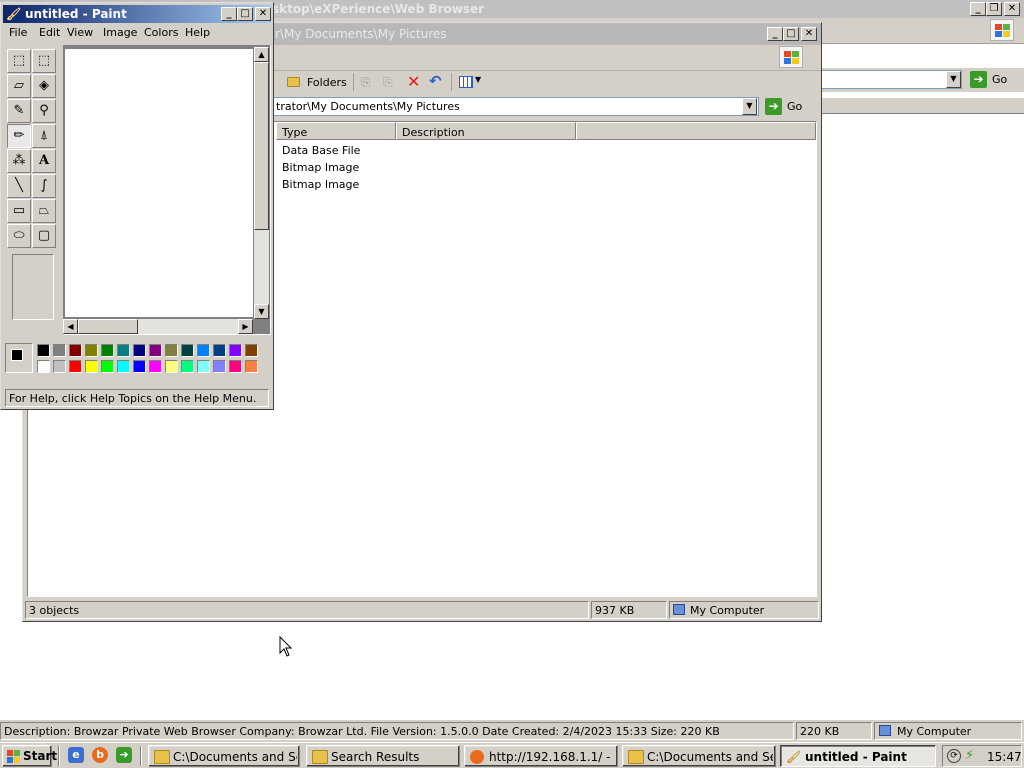  I want to click on browser-restore-button: ❐, so click(994, 9).